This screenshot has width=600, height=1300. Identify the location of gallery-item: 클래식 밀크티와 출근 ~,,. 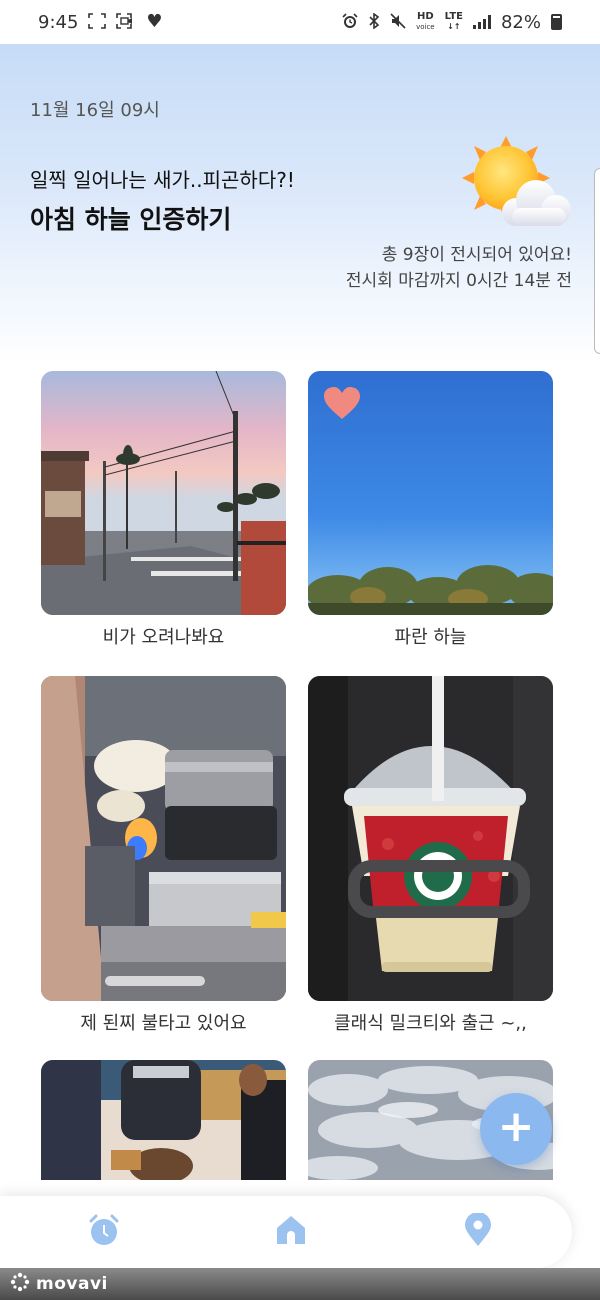
(430, 855).